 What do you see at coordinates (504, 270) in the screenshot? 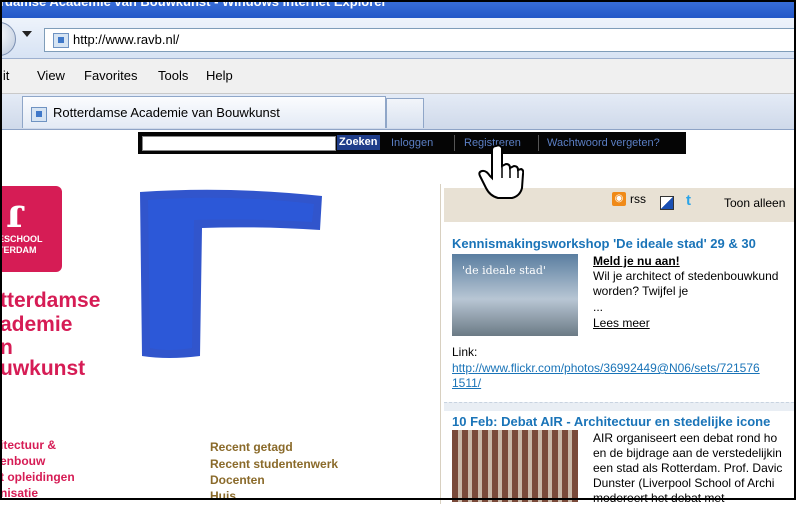
I see `news1-image-caption: 'de ideale stad'` at bounding box center [504, 270].